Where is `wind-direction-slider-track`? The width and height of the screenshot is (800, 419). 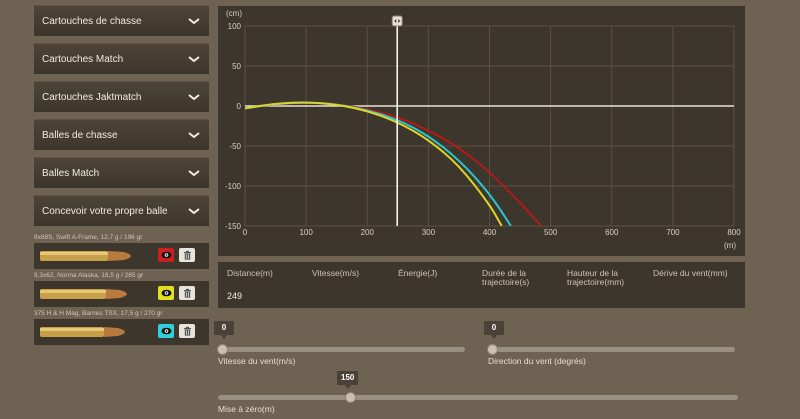
wind-direction-slider-track is located at coordinates (611, 349).